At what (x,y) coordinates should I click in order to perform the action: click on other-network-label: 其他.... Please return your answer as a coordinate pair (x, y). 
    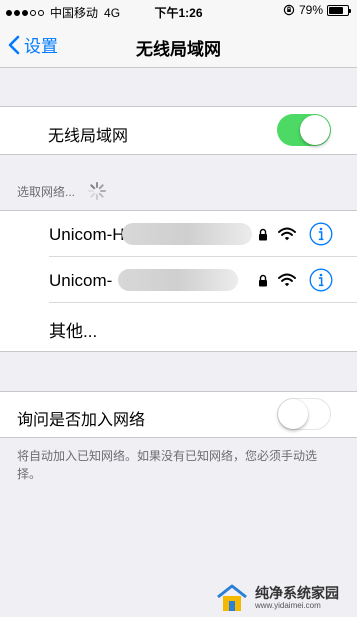
    Looking at the image, I should click on (73, 331).